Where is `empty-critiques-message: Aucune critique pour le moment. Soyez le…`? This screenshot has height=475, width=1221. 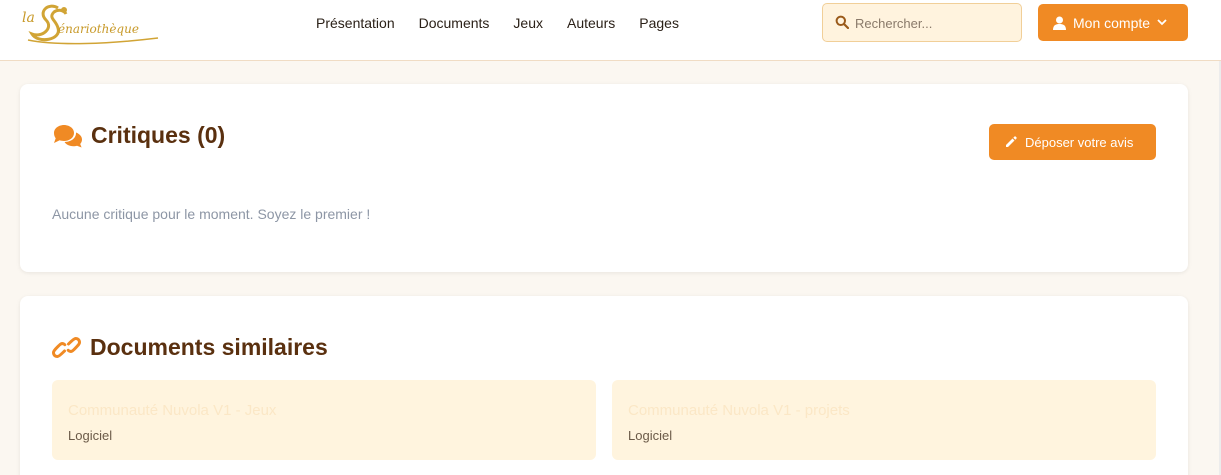 empty-critiques-message: Aucune critique pour le moment. Soyez le… is located at coordinates (211, 214).